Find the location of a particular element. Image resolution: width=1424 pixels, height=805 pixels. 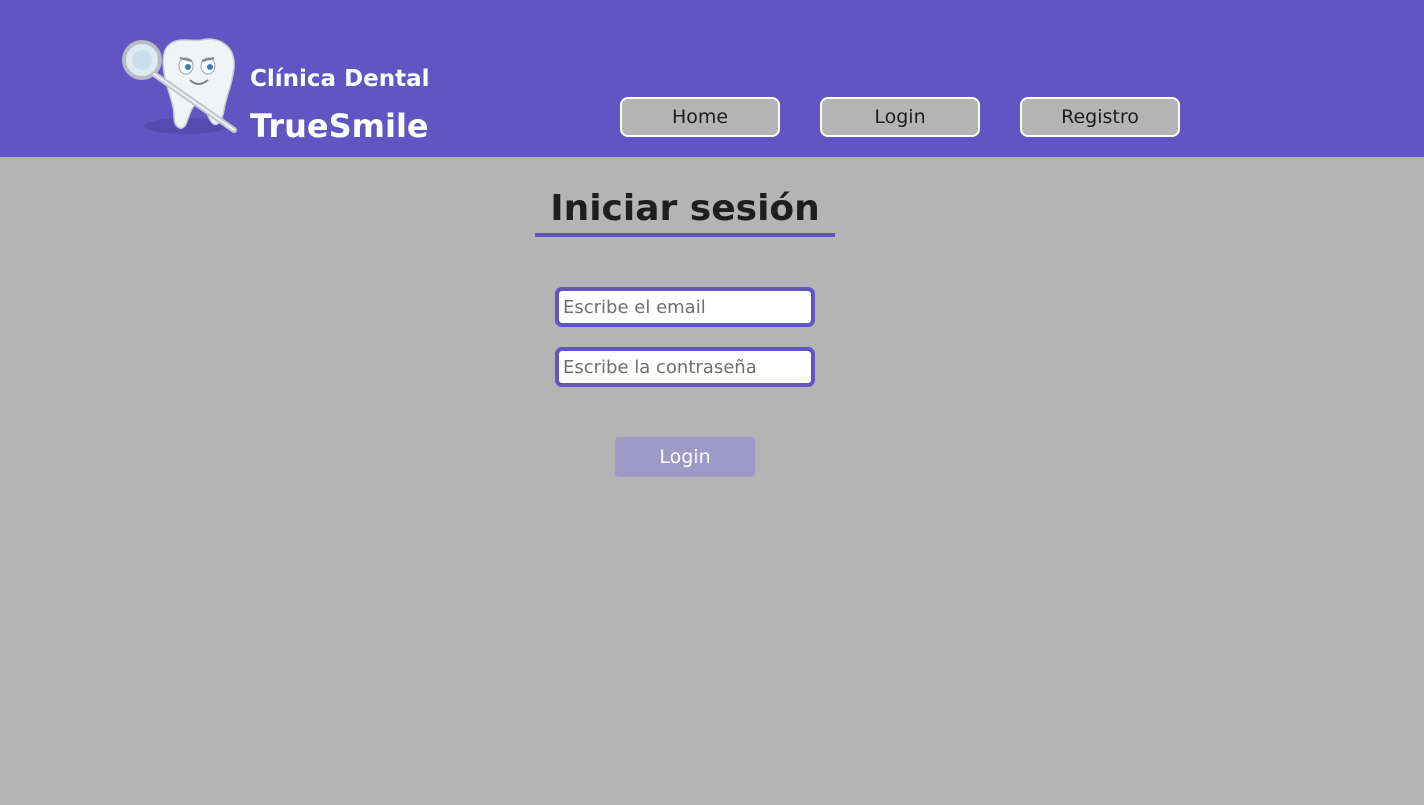

nav-registro-button: Registro is located at coordinates (1100, 117).